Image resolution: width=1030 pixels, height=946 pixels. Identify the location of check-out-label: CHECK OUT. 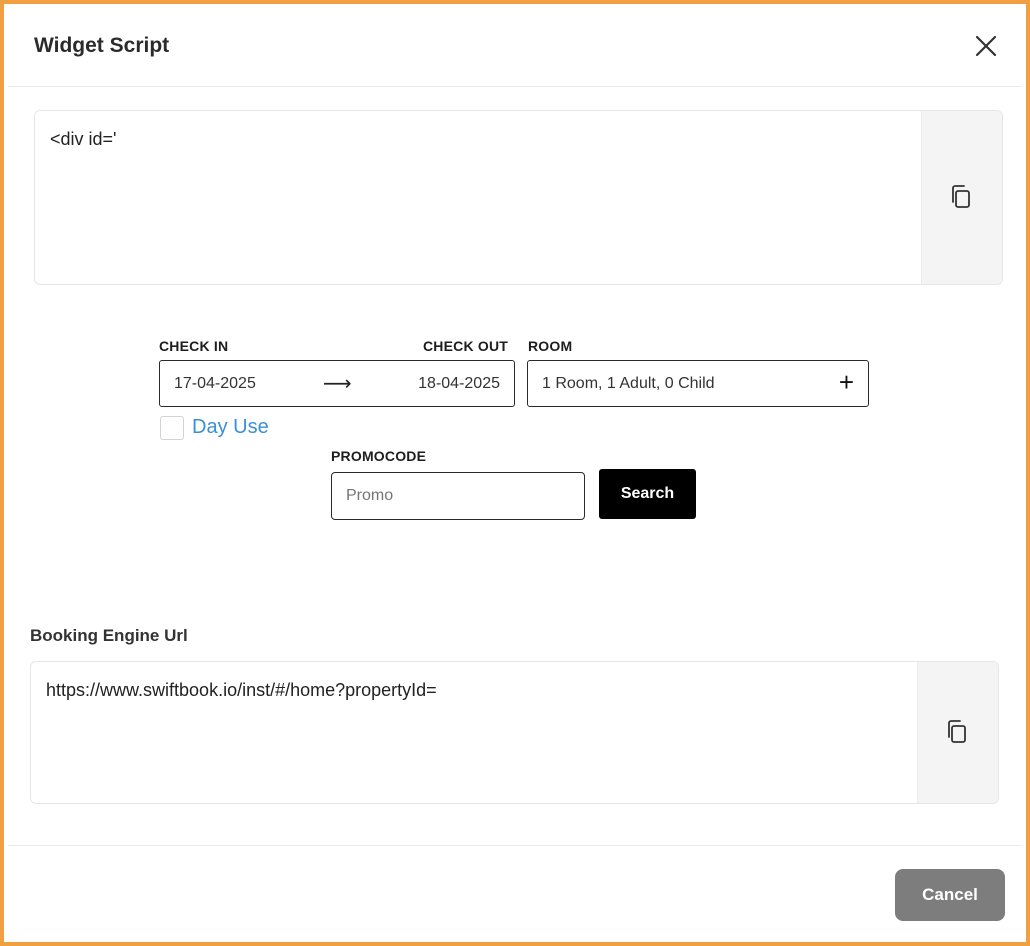
(466, 346).